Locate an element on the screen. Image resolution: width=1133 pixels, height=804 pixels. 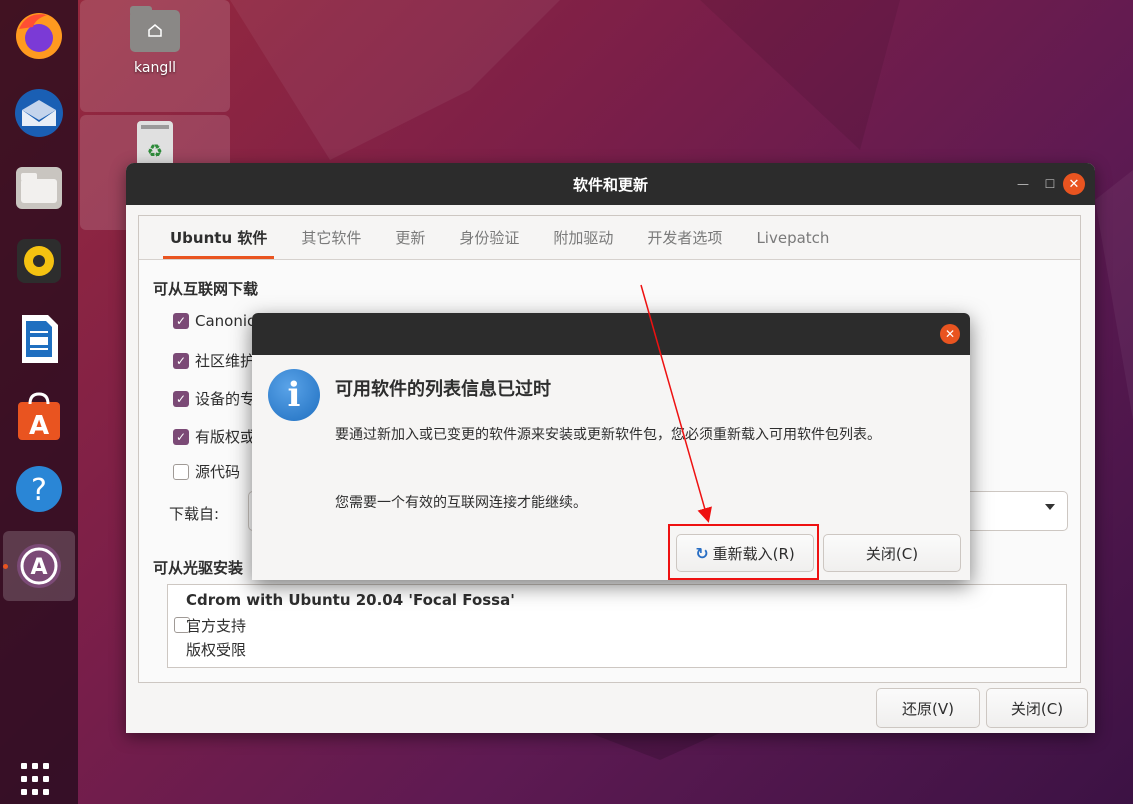
dialog-note: 您需要一个有效的互联网连接才能继续。 is located at coordinates (461, 503).